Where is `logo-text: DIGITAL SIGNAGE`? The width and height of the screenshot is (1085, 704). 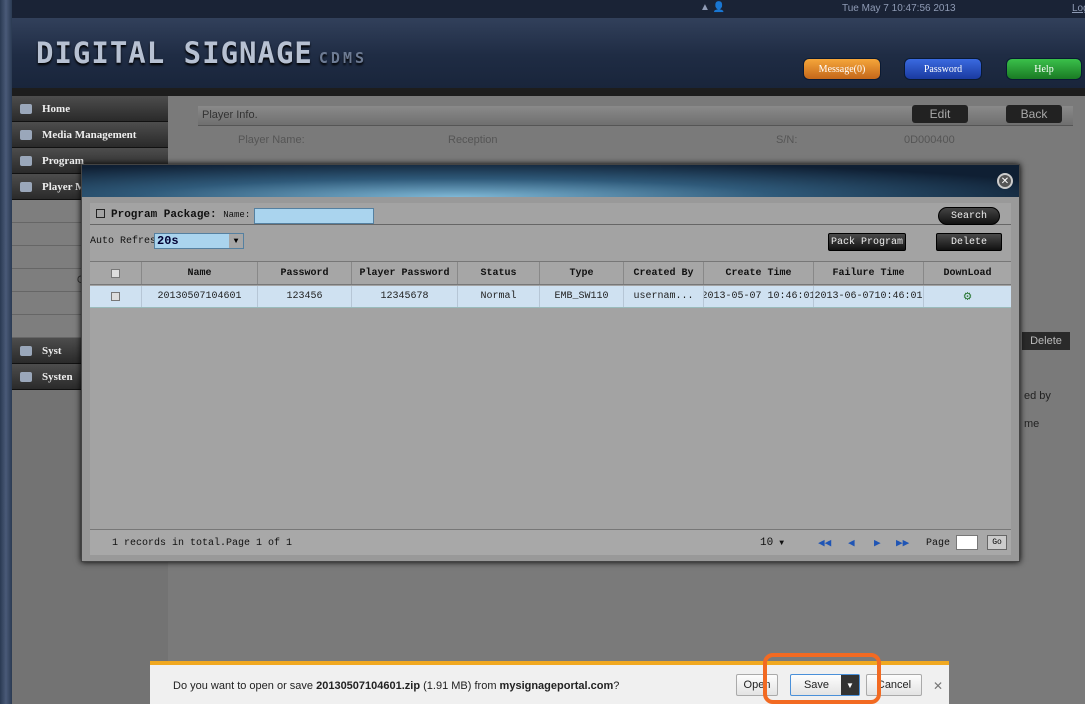
logo-text: DIGITAL SIGNAGE is located at coordinates (174, 53).